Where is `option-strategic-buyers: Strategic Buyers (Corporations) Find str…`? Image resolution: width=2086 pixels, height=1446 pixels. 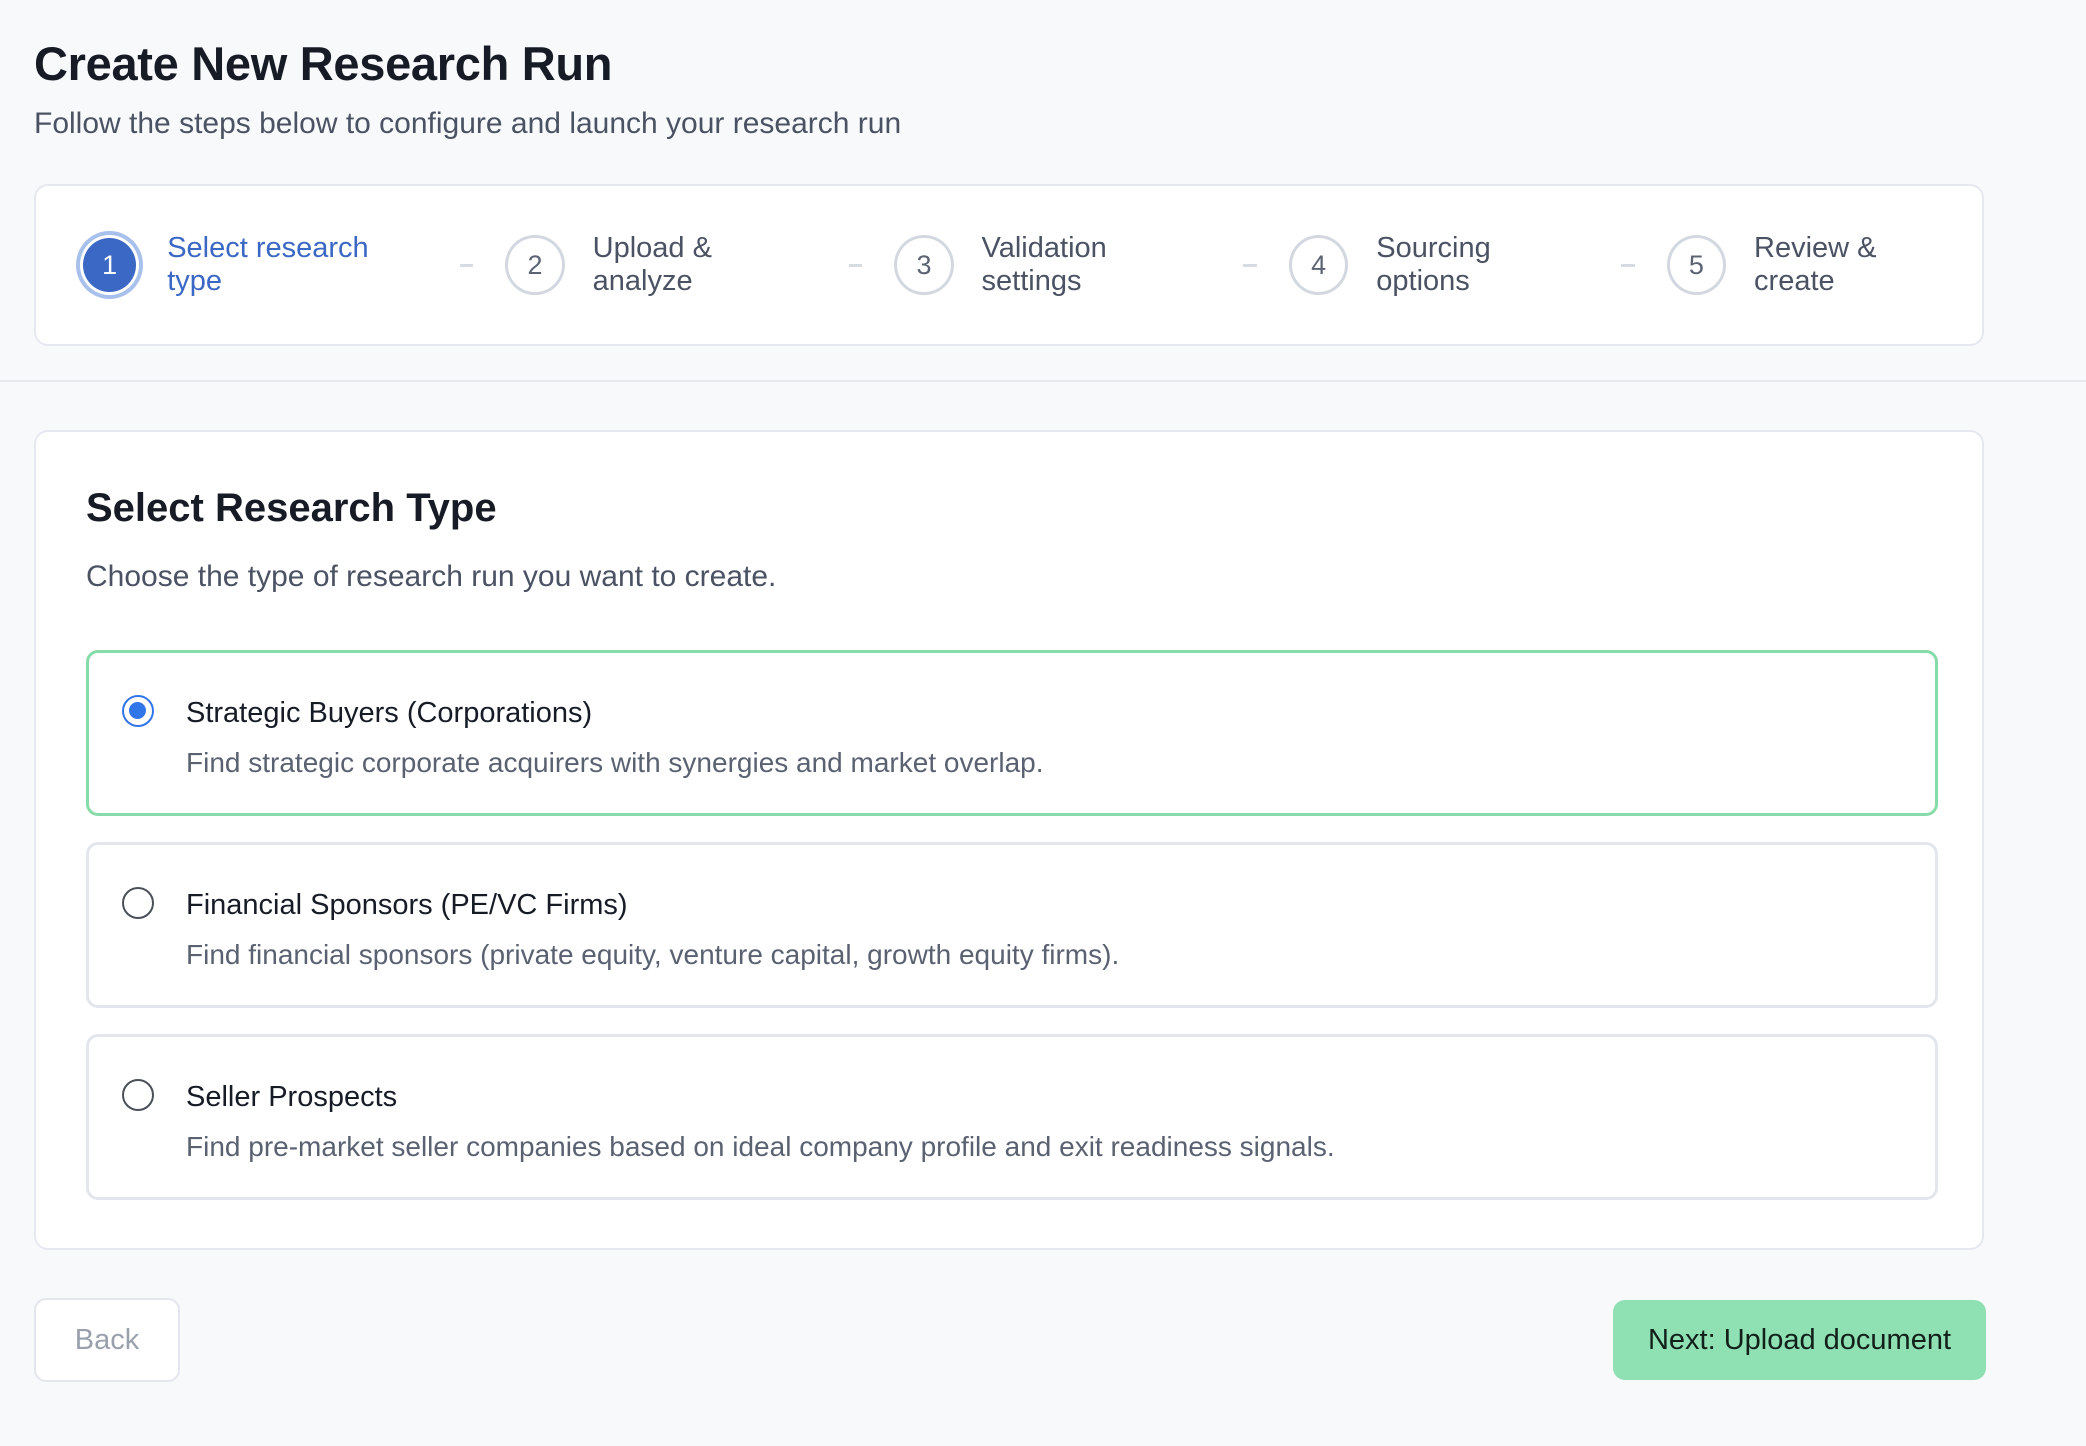
option-strategic-buyers: Strategic Buyers (Corporations) Find str… is located at coordinates (1012, 733).